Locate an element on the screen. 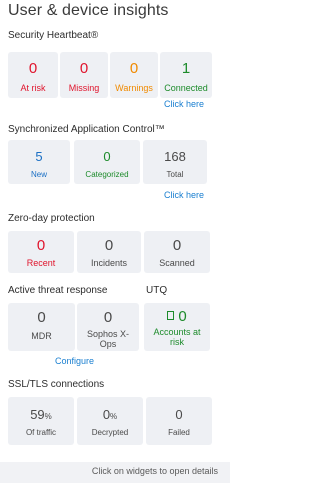  utq-section-label: UTQ is located at coordinates (157, 290).